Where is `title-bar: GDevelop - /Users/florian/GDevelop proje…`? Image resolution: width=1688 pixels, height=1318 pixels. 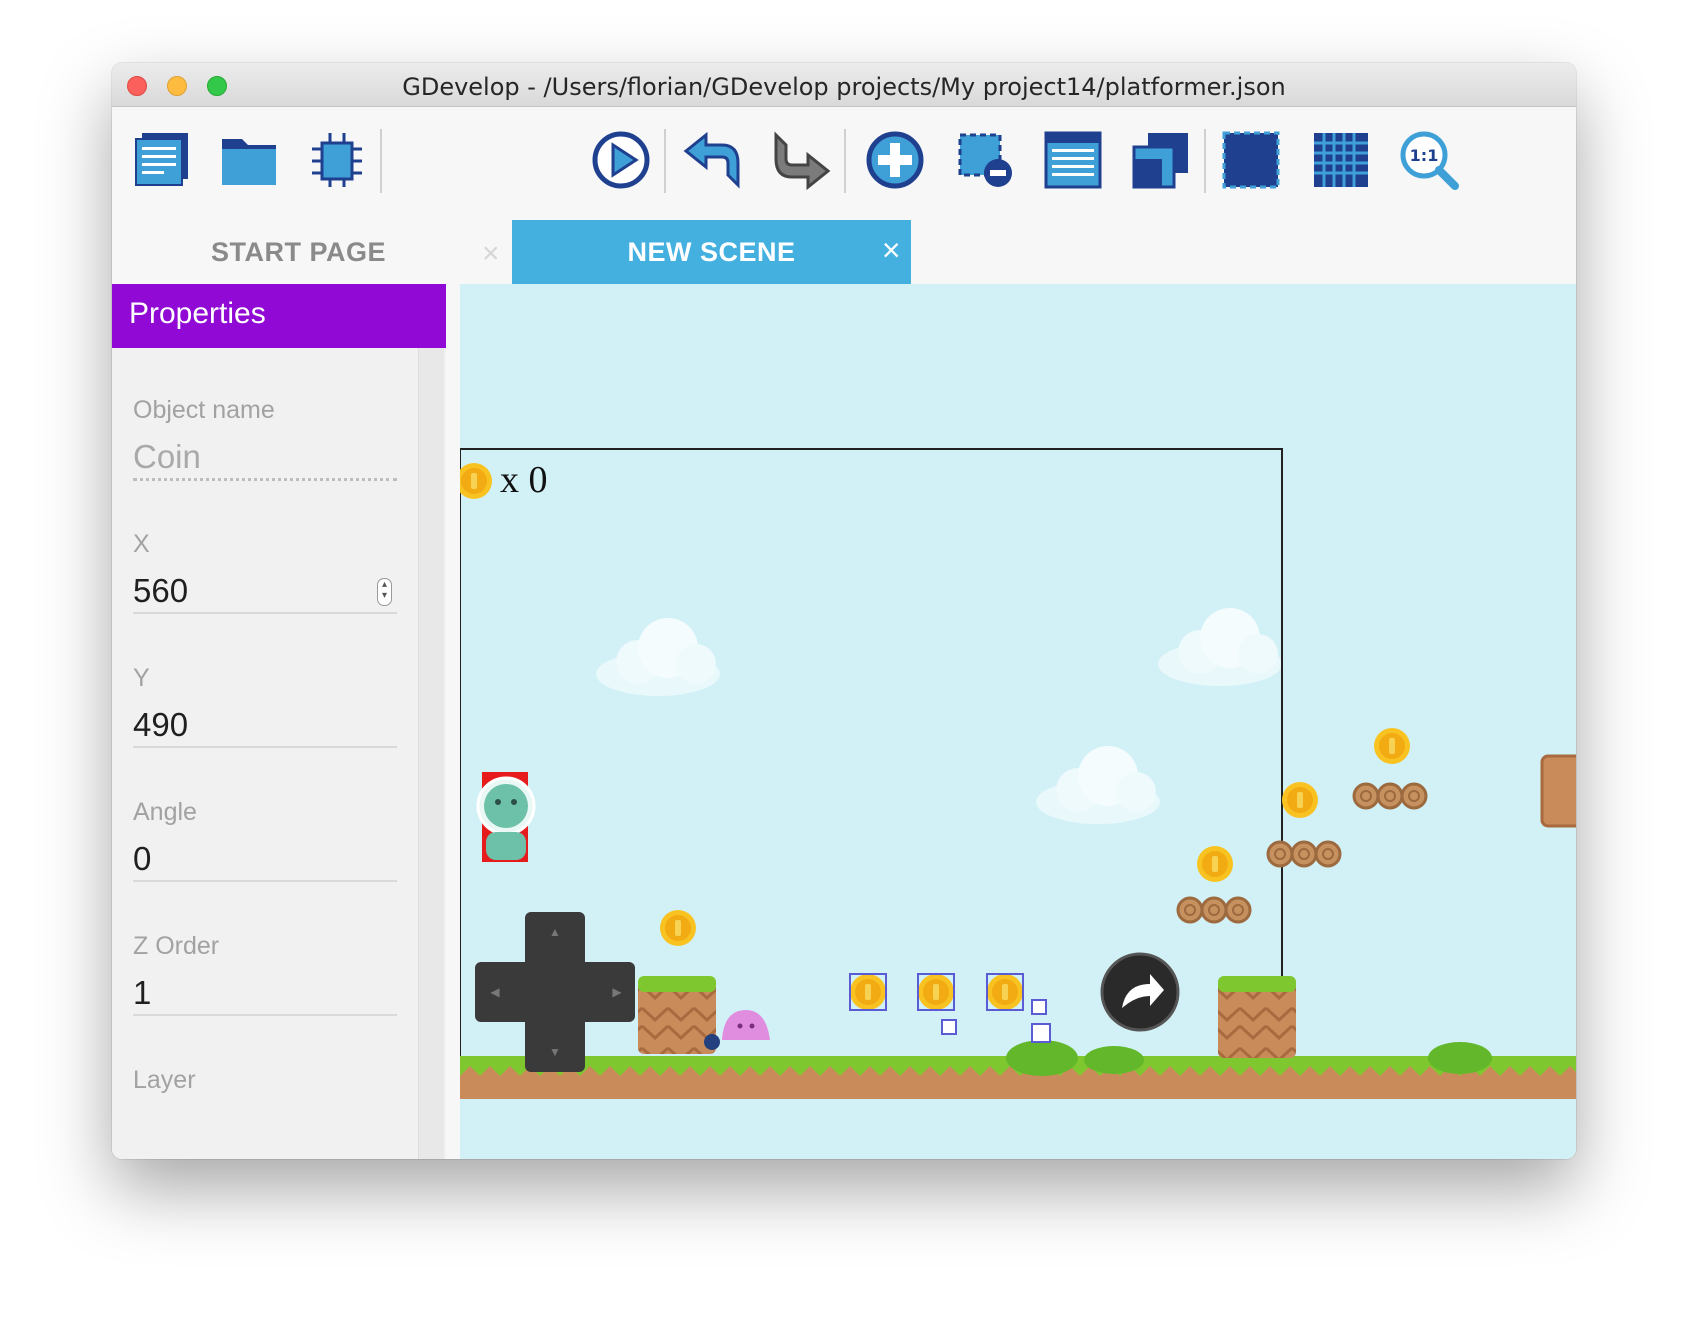 title-bar: GDevelop - /Users/florian/GDevelop proje… is located at coordinates (844, 85).